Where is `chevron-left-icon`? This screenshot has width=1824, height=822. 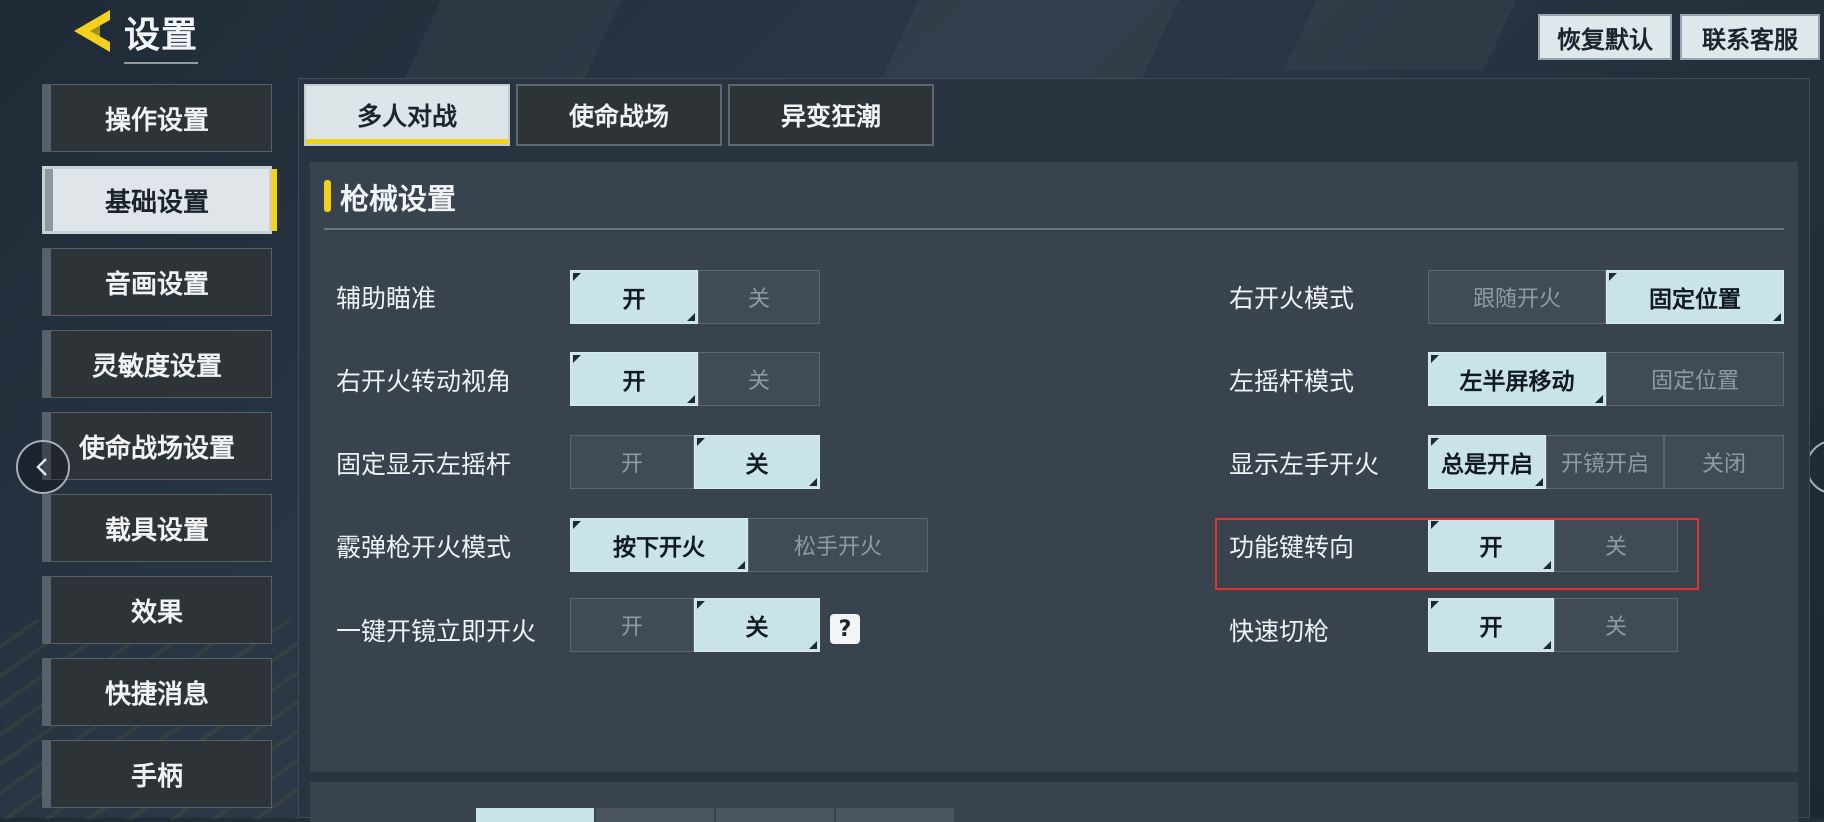 chevron-left-icon is located at coordinates (41, 467).